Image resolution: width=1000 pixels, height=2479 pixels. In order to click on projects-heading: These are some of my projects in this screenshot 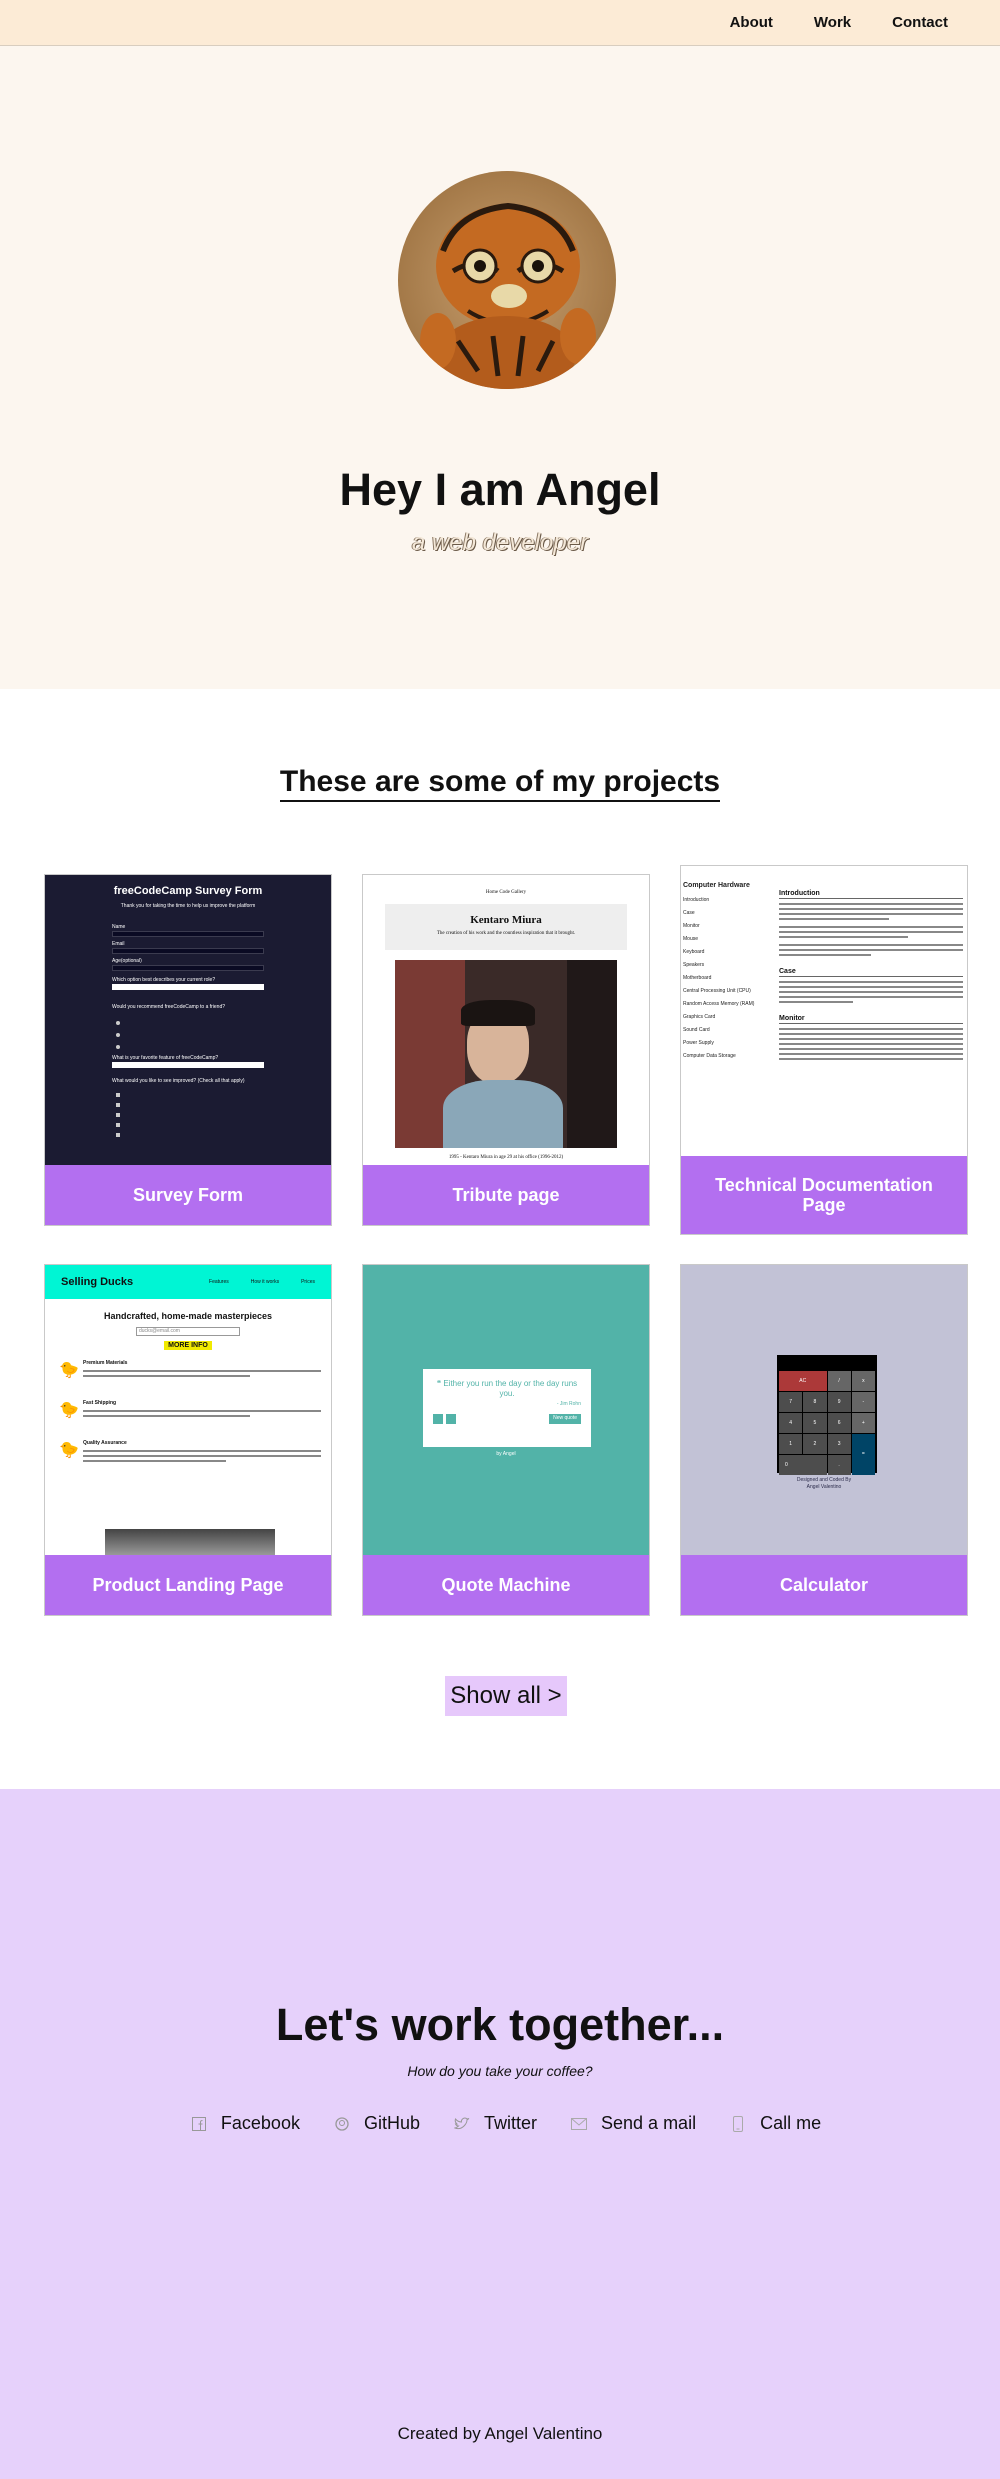, I will do `click(500, 783)`.